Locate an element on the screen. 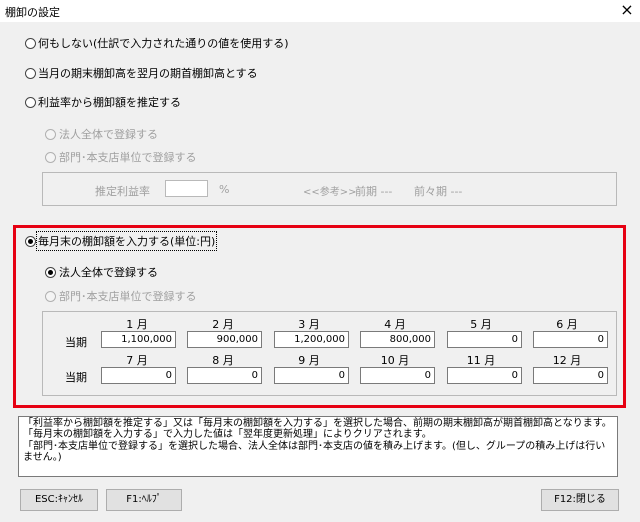 The image size is (640, 522). label-estimate-dept: 部門･本支店単位で登録する is located at coordinates (128, 157).